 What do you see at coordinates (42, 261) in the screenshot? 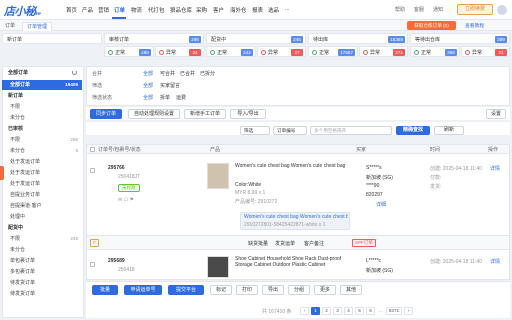
I see `sidebar-item: 单包裹订单` at bounding box center [42, 261].